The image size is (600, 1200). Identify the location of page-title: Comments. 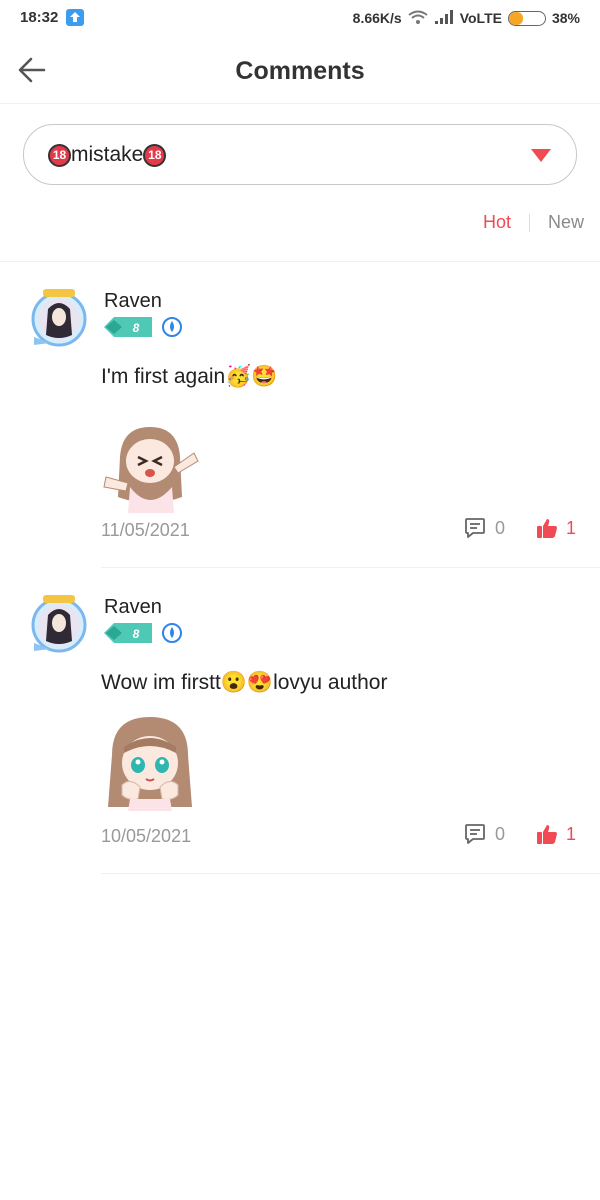
(300, 71).